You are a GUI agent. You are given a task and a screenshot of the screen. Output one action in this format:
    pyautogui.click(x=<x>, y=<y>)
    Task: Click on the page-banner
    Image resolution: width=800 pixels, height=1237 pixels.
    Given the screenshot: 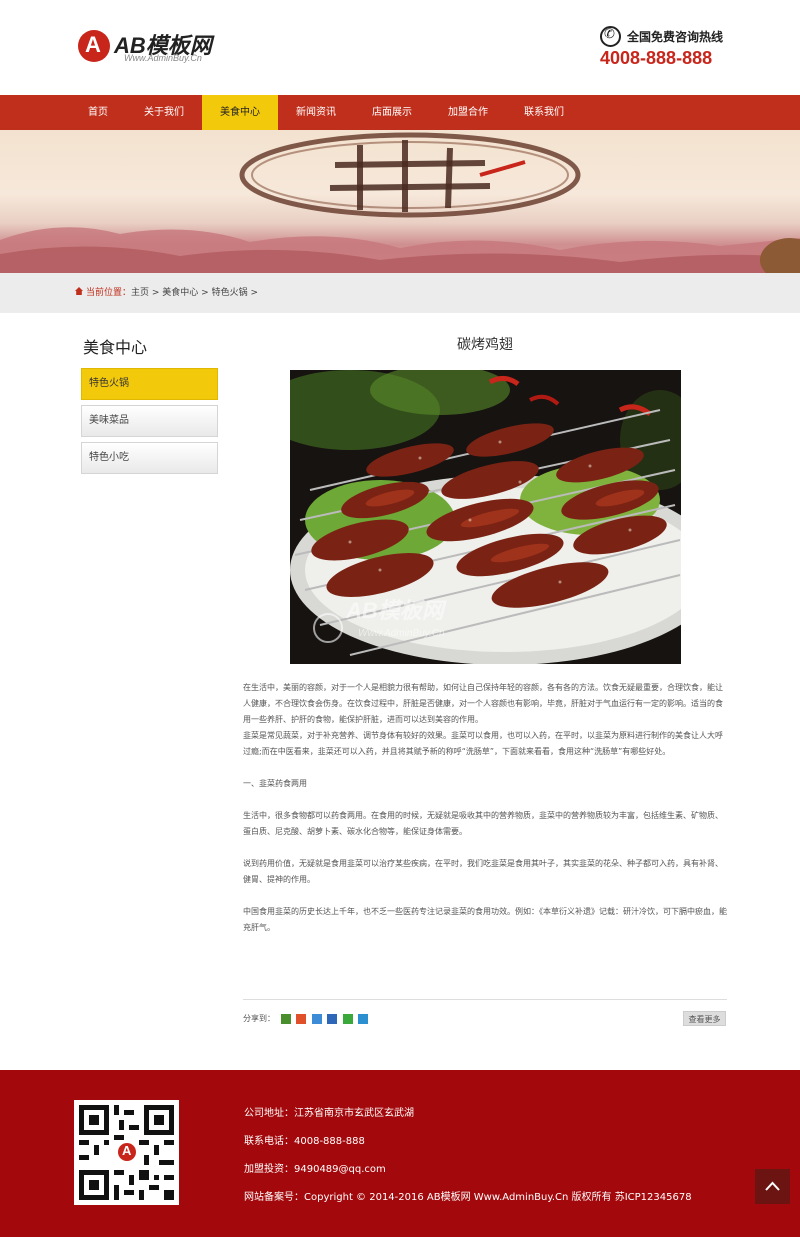 What is the action you would take?
    pyautogui.click(x=400, y=201)
    